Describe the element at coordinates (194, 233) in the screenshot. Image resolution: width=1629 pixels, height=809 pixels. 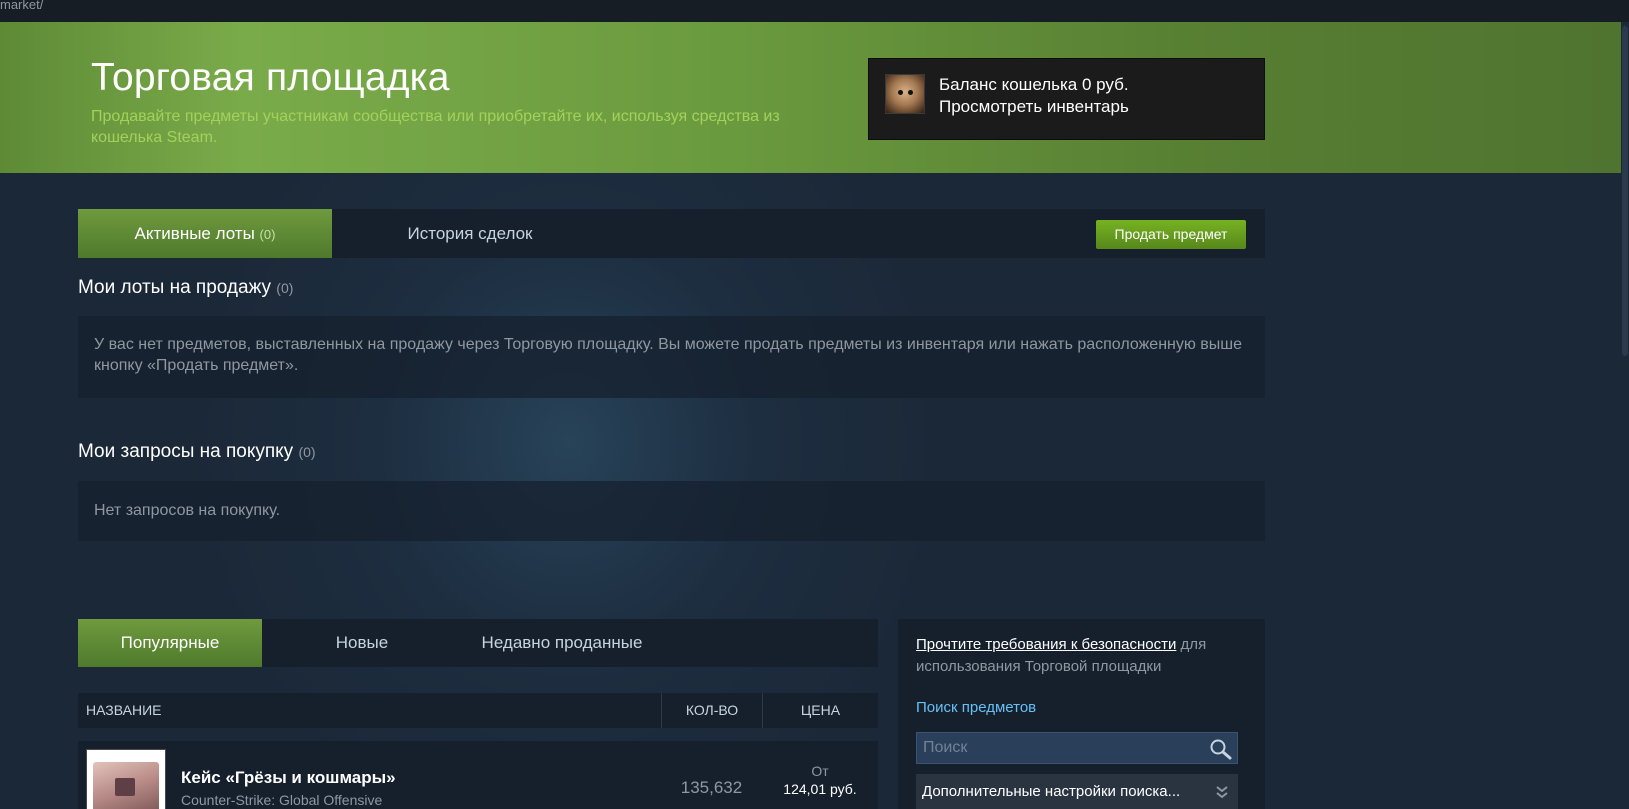
I see `tab-active-listings-label: Активные лоты` at that location.